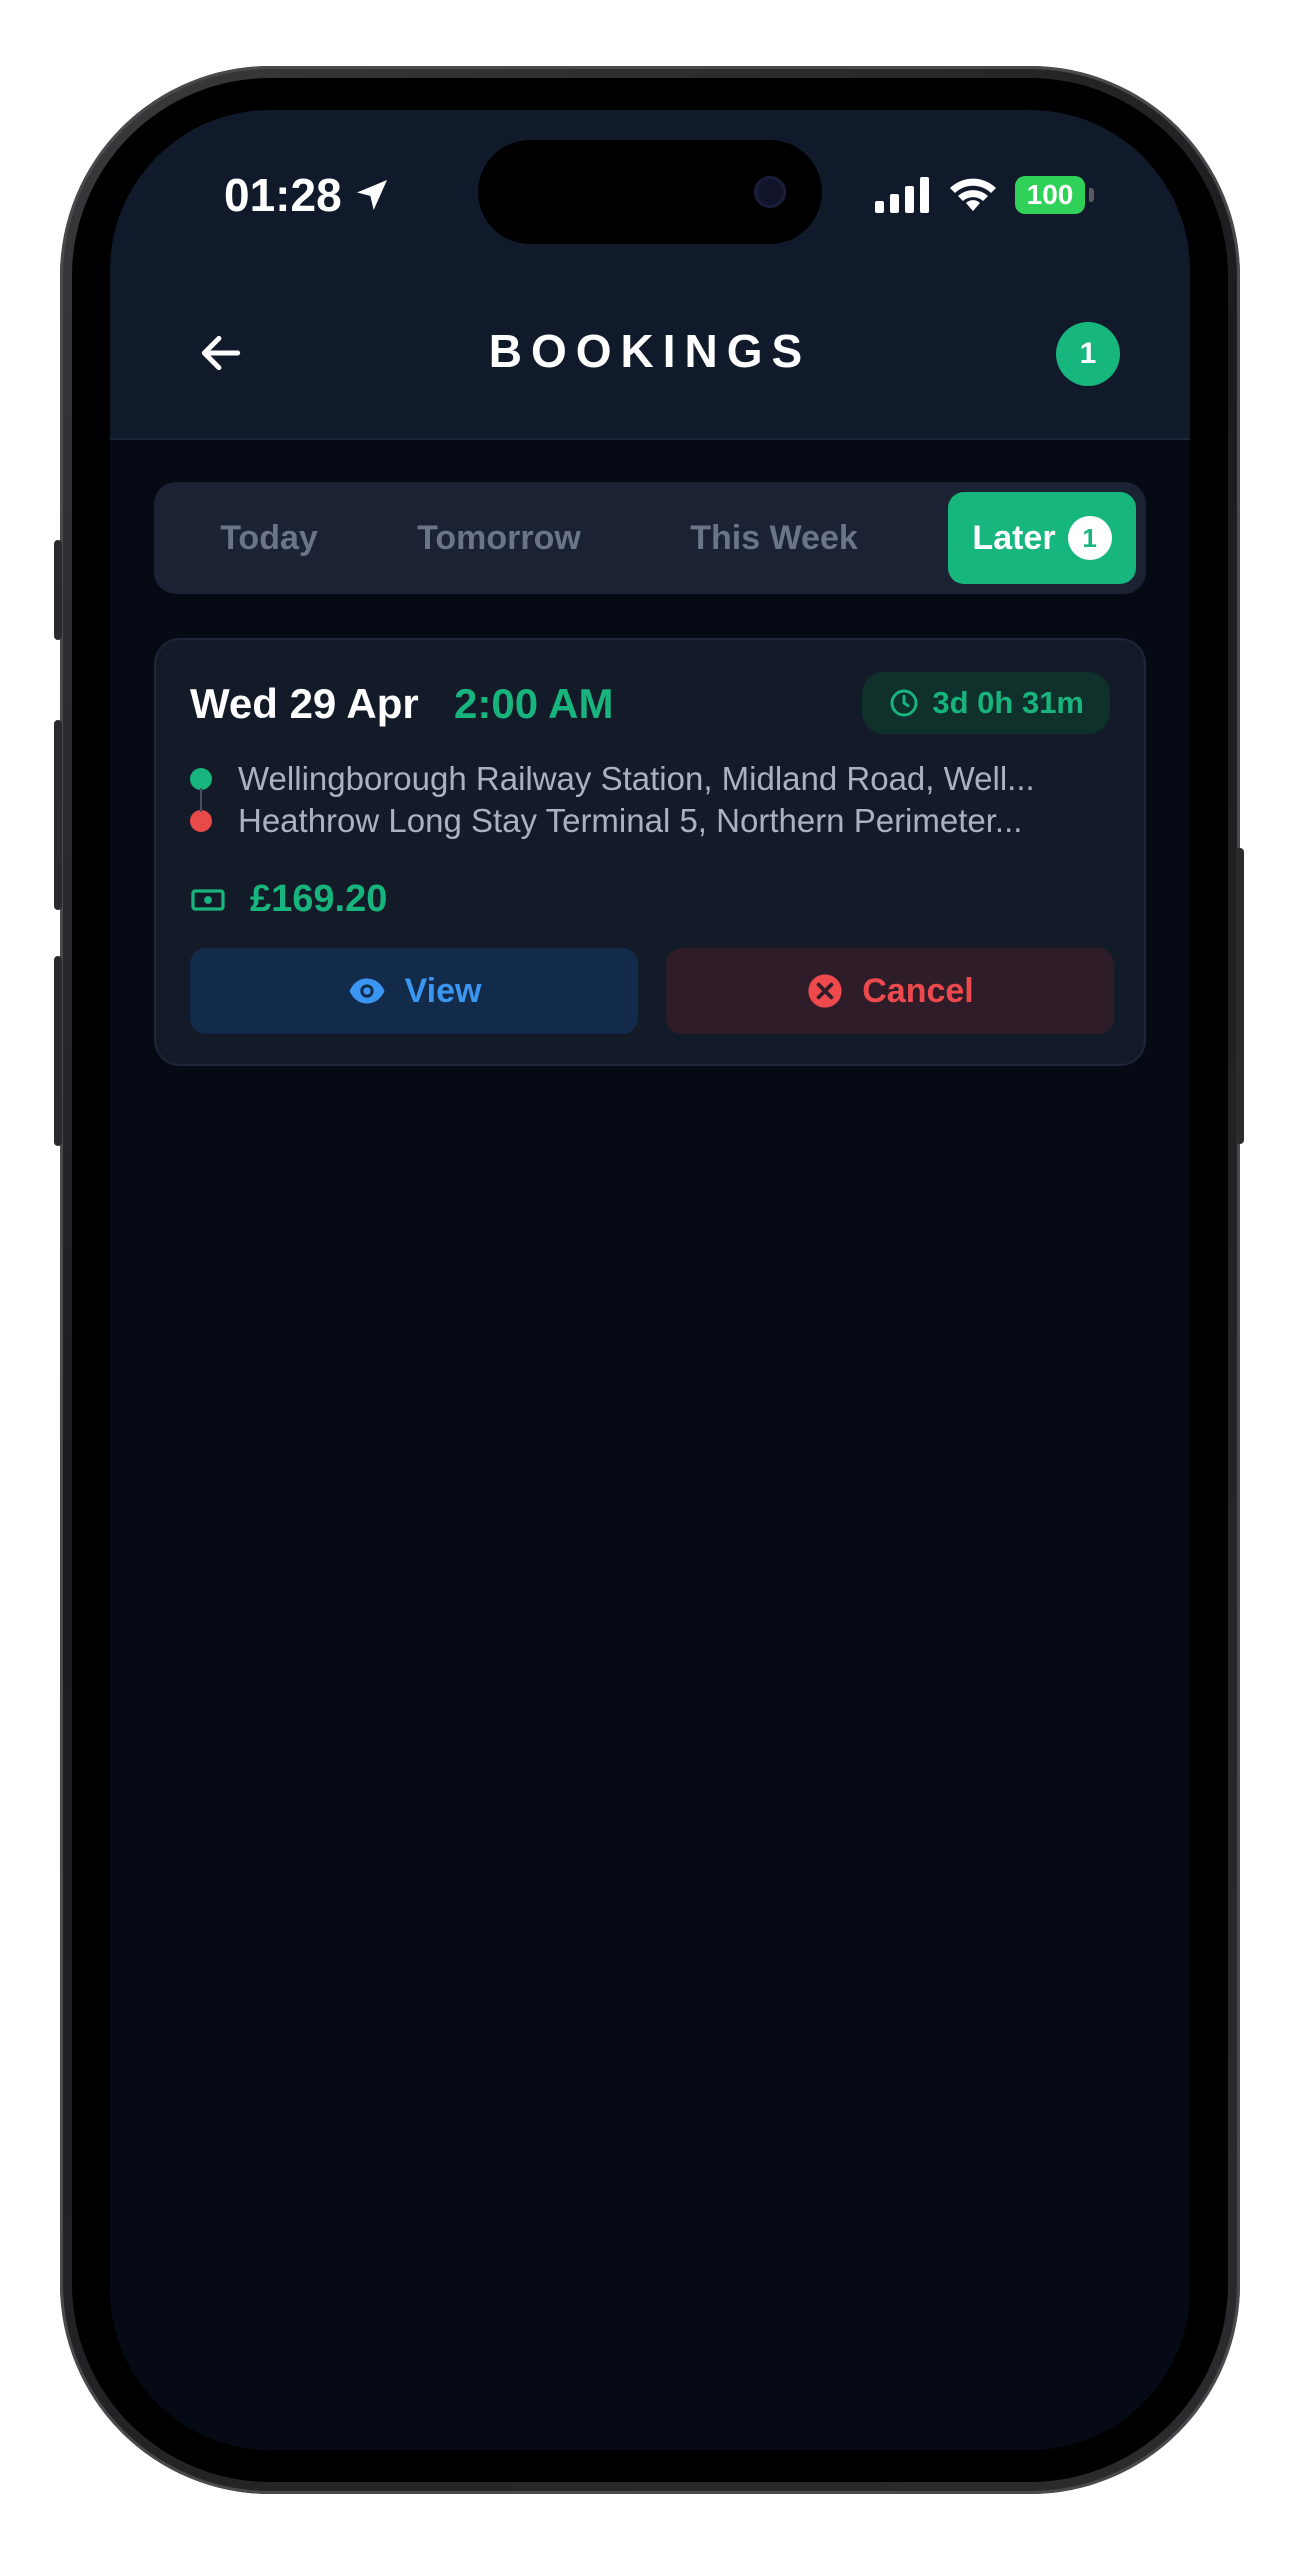 This screenshot has width=1299, height=2560. I want to click on wifi-icon, so click(973, 194).